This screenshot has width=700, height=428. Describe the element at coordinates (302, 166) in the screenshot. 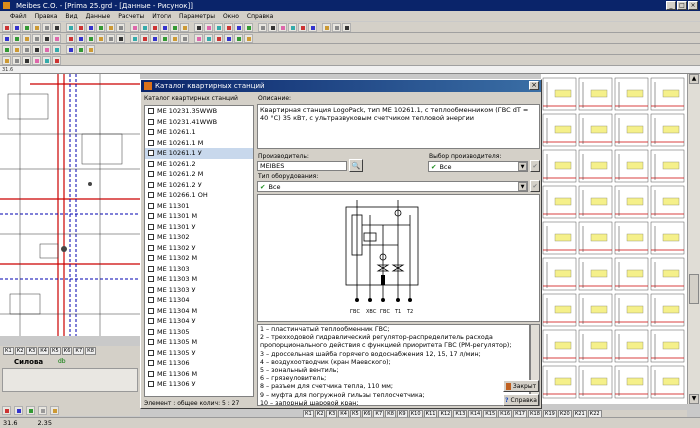

I see `manufacturer-field: MEIBES` at that location.